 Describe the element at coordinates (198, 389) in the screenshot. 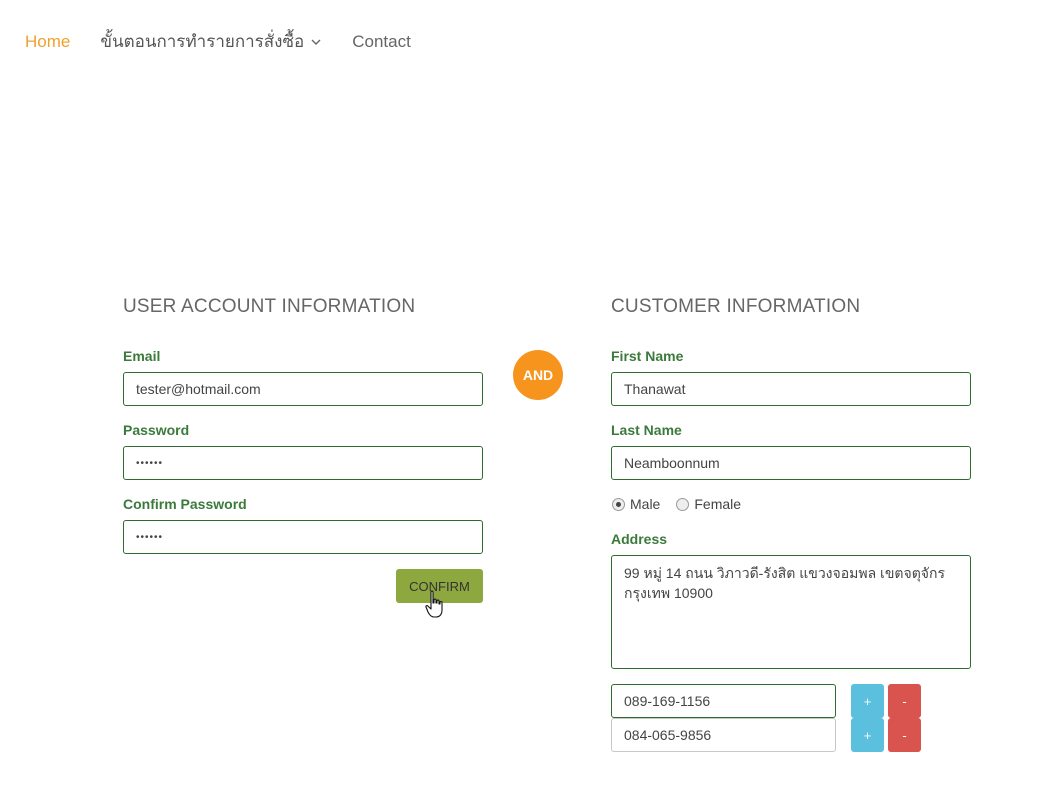

I see `email-value: tester@hotmail.com` at that location.